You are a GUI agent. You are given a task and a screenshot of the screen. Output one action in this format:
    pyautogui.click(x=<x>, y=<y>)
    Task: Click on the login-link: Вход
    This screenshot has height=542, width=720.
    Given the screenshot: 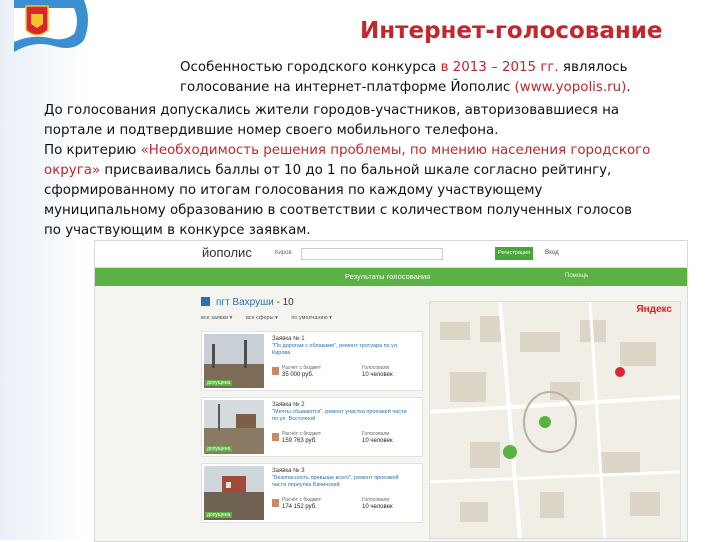 What is the action you would take?
    pyautogui.click(x=552, y=253)
    